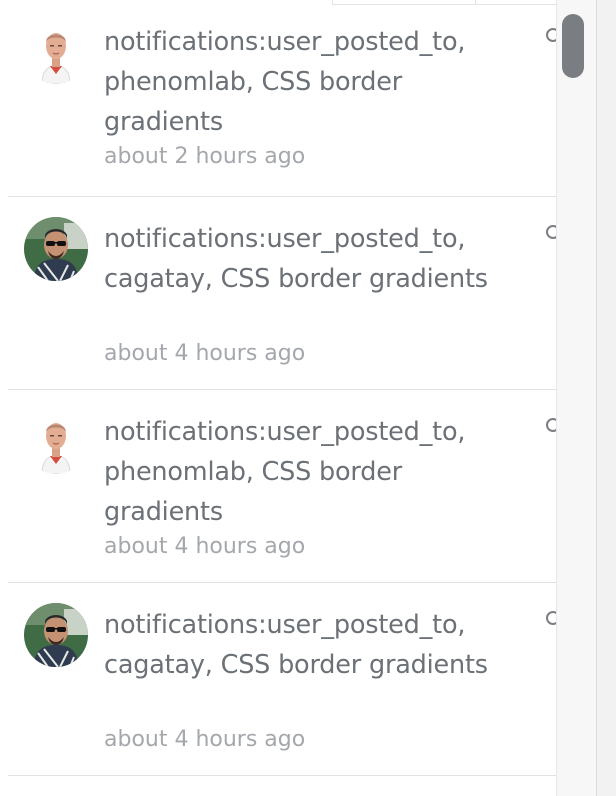  Describe the element at coordinates (576, 398) in the screenshot. I see `scrollbar-track` at that location.